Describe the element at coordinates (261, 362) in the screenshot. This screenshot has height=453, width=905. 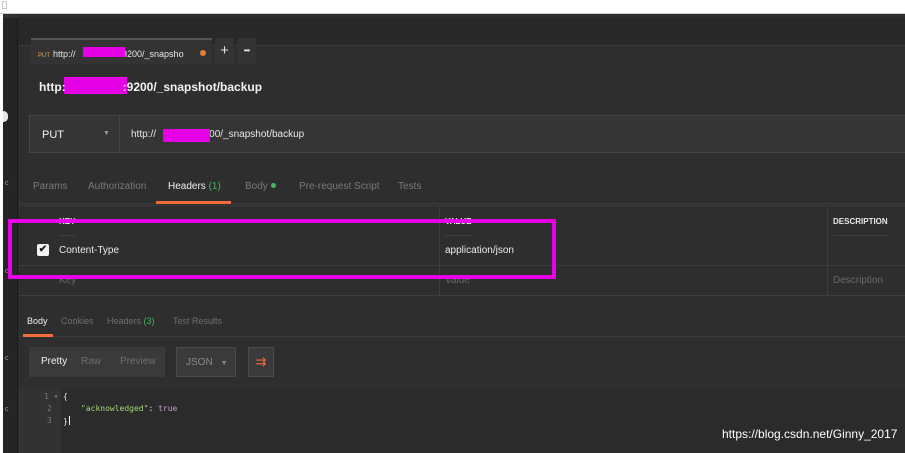
I see `wrap-lines-icon: ⇉` at that location.